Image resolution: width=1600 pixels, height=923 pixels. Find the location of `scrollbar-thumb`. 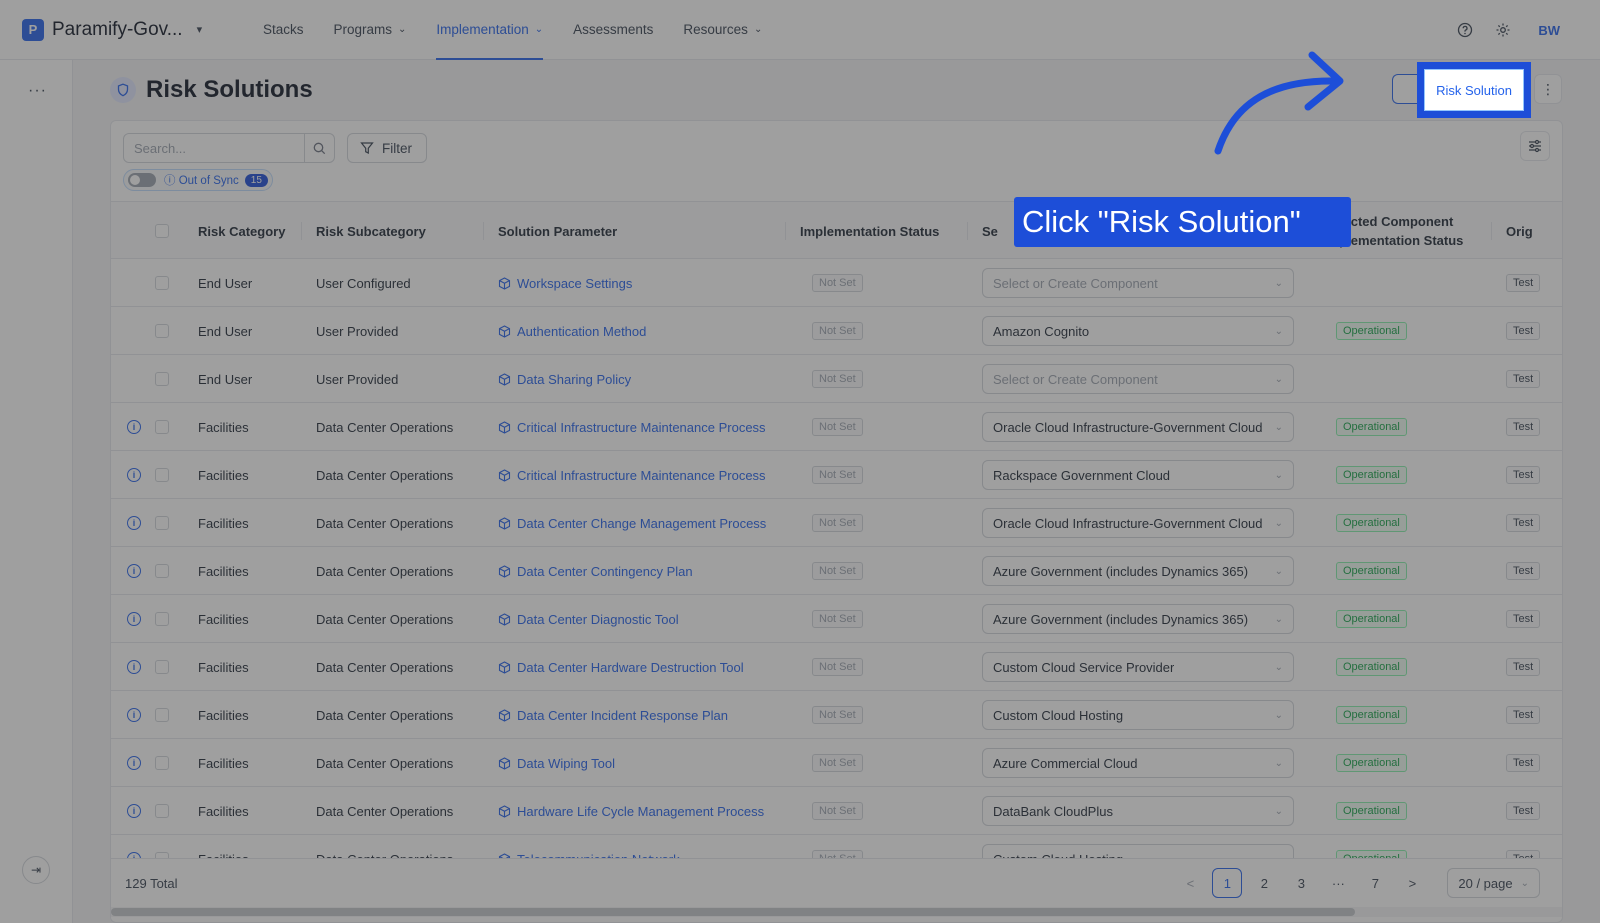

scrollbar-thumb is located at coordinates (733, 912).